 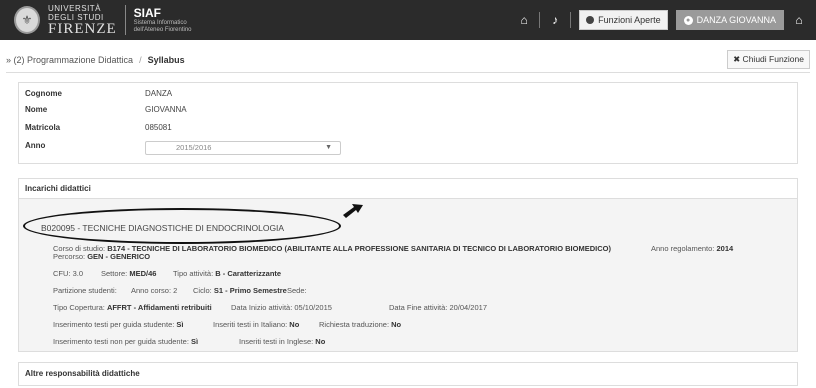 What do you see at coordinates (154, 290) in the screenshot?
I see `anno-corso-field: Anno corso: 2` at bounding box center [154, 290].